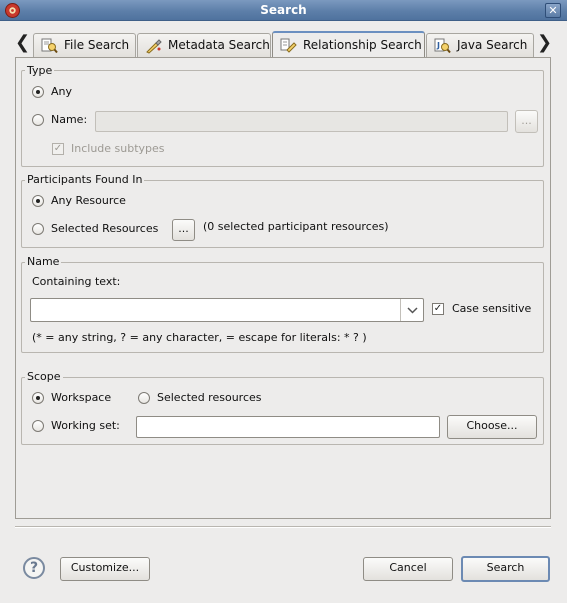 Image resolution: width=567 pixels, height=603 pixels. What do you see at coordinates (301, 121) in the screenshot?
I see `type-name-field` at bounding box center [301, 121].